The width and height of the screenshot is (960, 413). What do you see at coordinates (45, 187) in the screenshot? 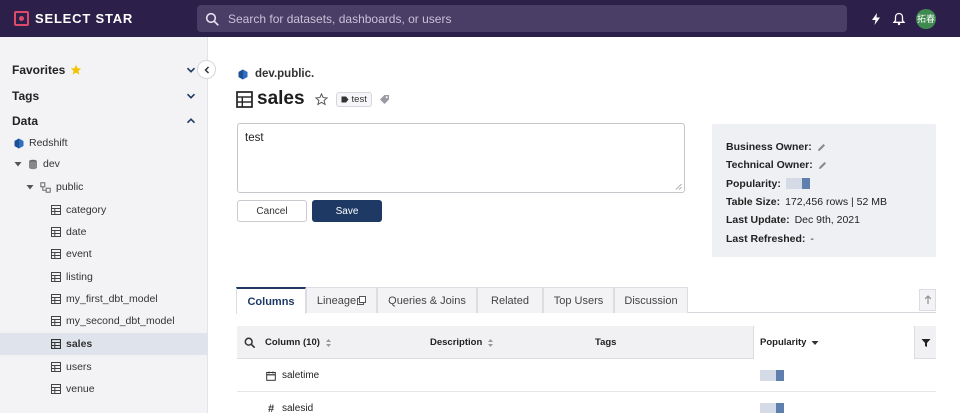
I see `schema-icon` at bounding box center [45, 187].